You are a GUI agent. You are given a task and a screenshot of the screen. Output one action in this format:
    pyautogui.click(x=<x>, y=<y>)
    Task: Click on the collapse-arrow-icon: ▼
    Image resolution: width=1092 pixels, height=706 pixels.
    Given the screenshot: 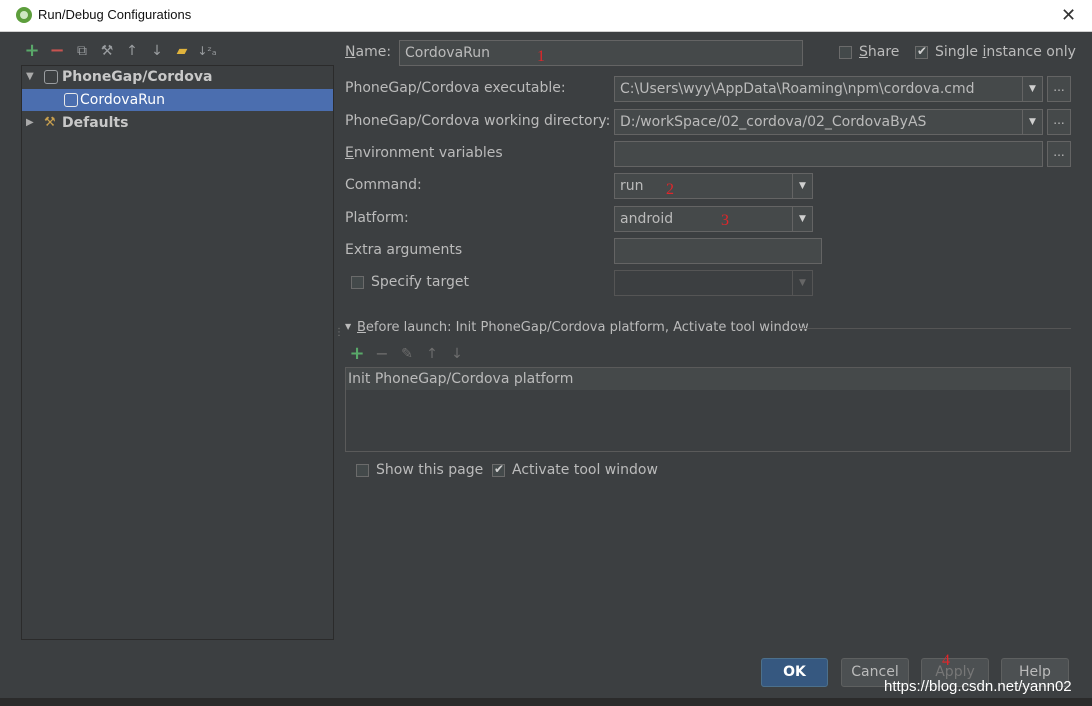 What is the action you would take?
    pyautogui.click(x=348, y=326)
    